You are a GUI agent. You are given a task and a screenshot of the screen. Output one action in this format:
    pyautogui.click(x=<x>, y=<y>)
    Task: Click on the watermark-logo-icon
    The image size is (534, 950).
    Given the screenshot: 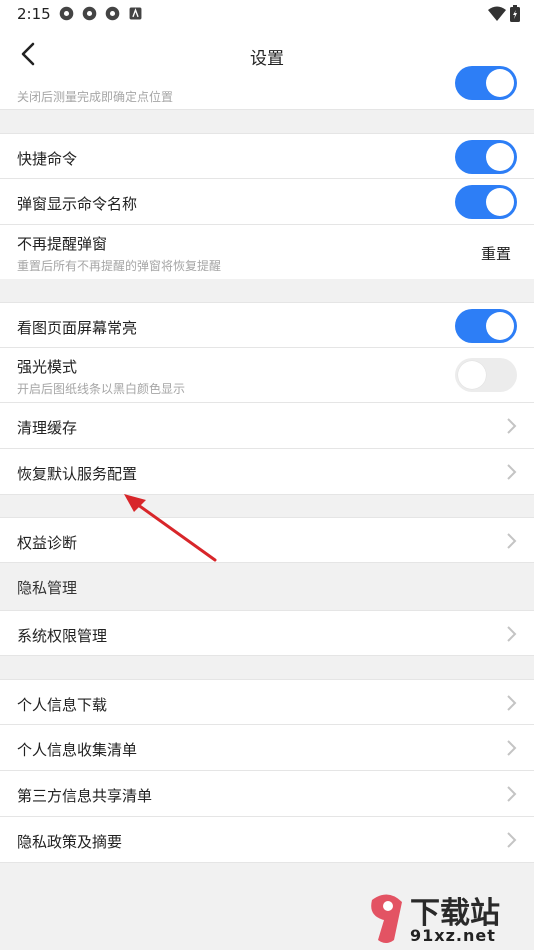 What is the action you would take?
    pyautogui.click(x=386, y=918)
    